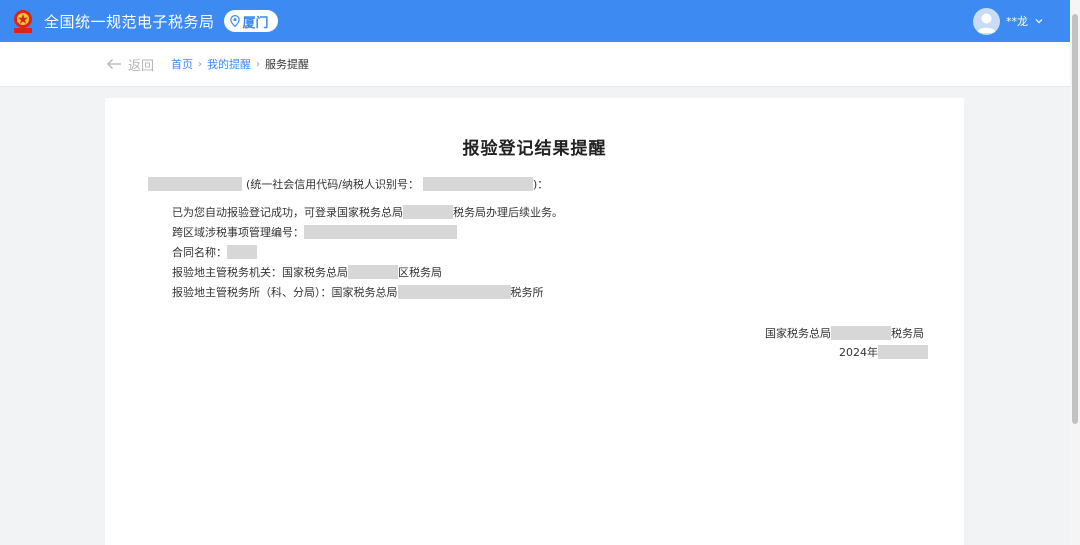 The image size is (1080, 545). I want to click on breadcrumb: 首页 › 我的提醒 › 服务提醒, so click(240, 64).